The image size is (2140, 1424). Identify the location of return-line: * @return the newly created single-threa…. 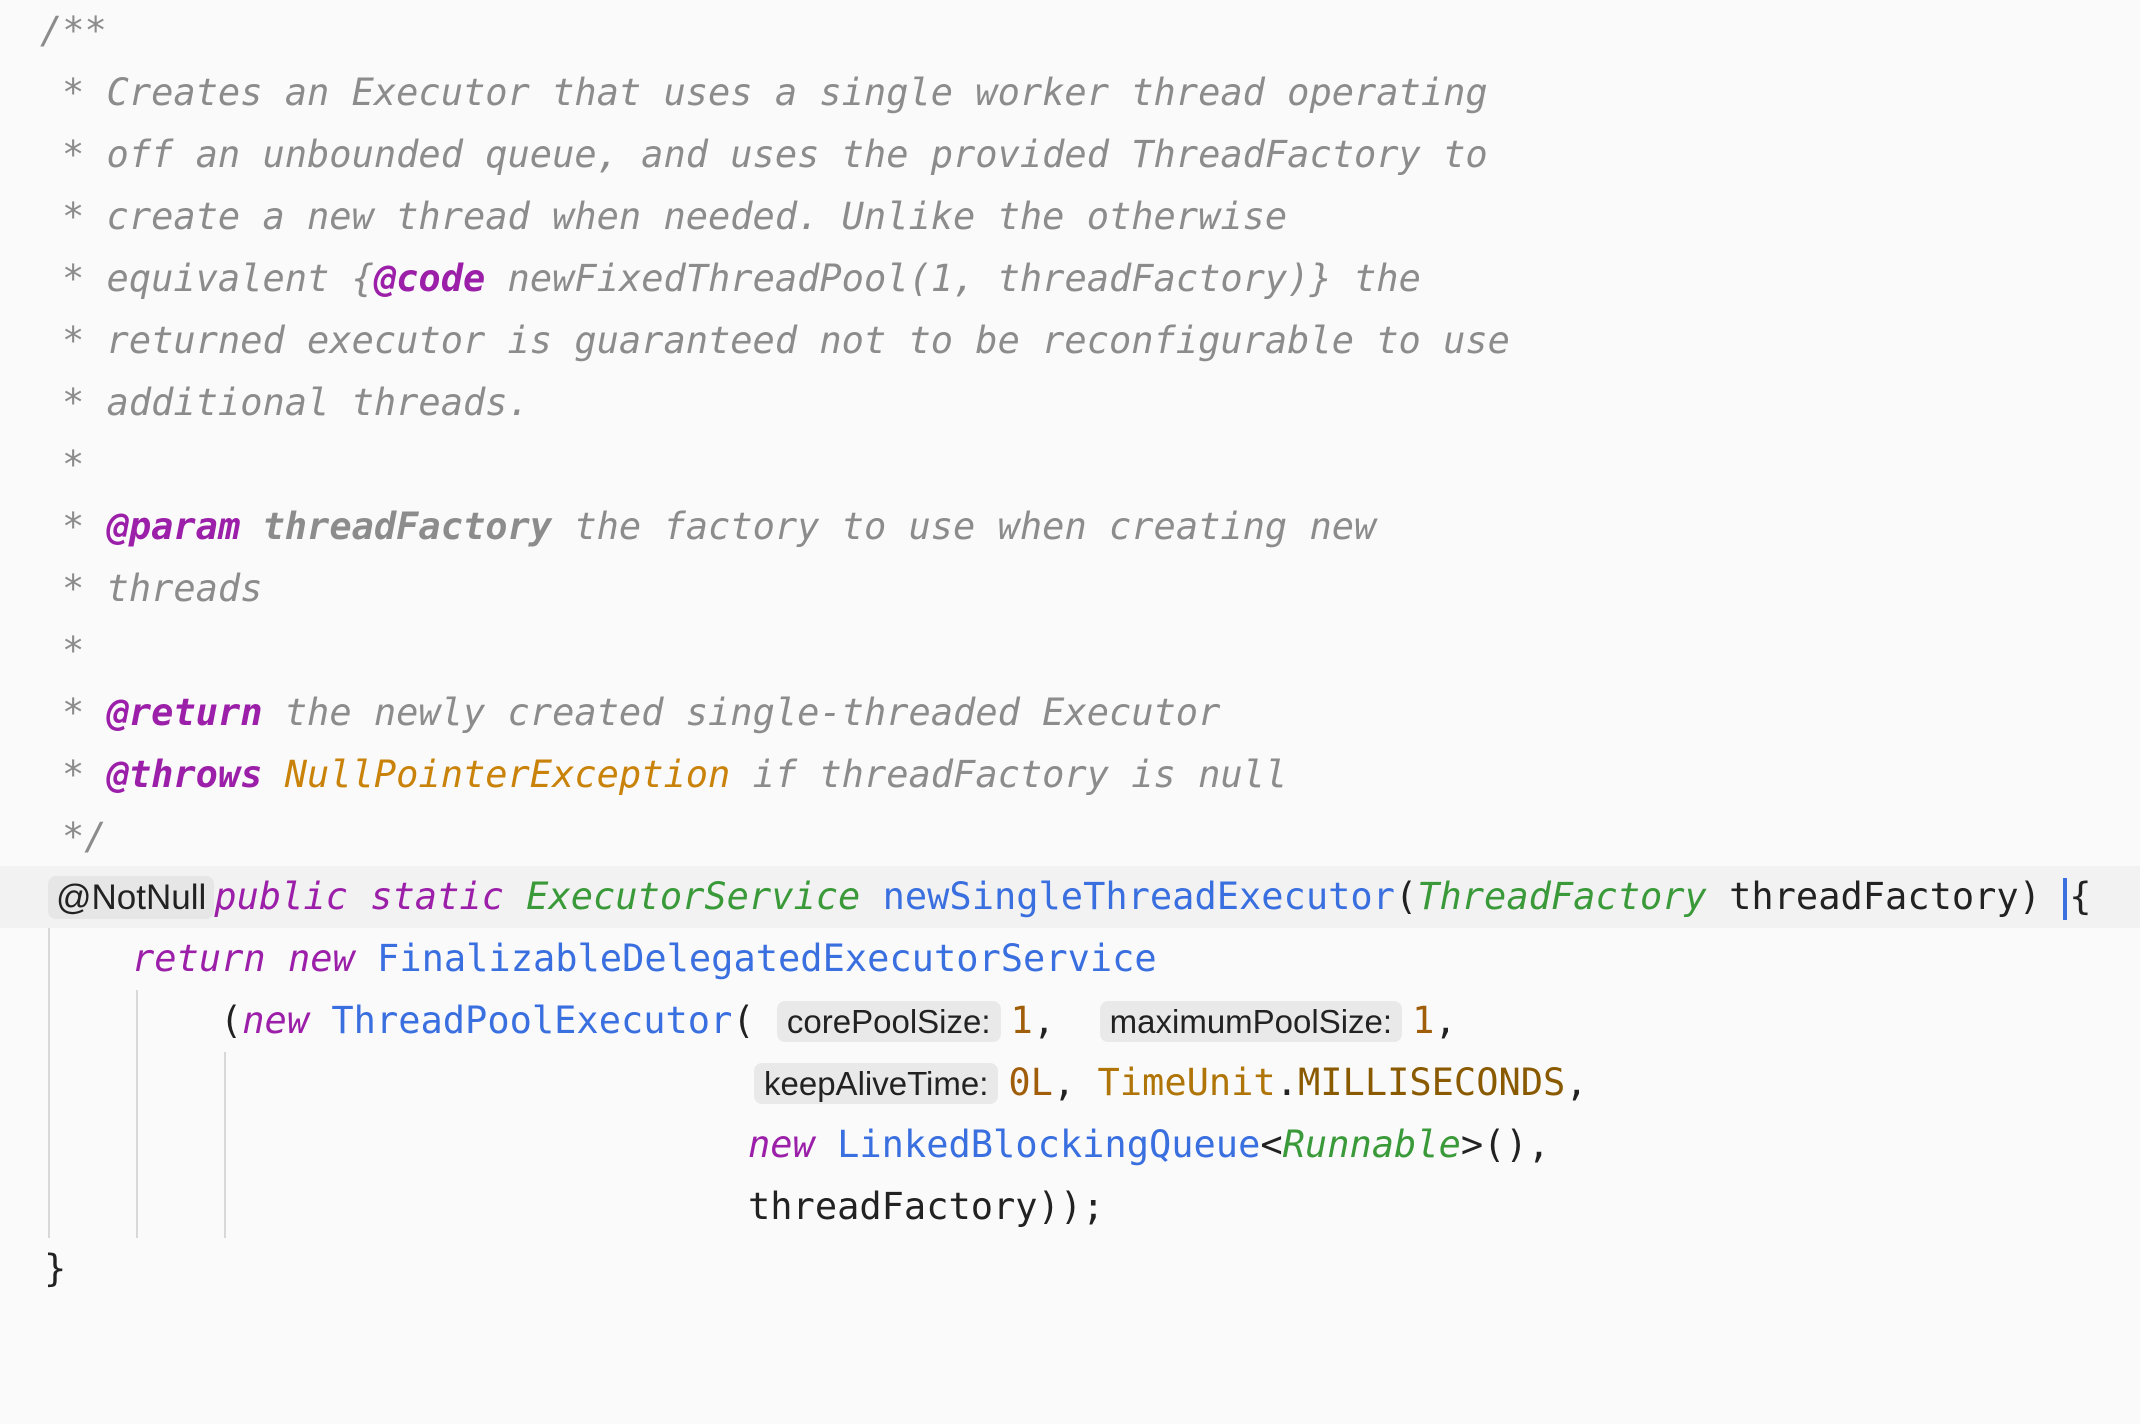
(641, 713).